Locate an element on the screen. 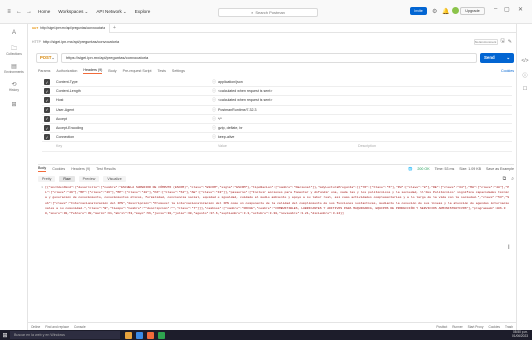  file-explorer-icon is located at coordinates (128, 335).